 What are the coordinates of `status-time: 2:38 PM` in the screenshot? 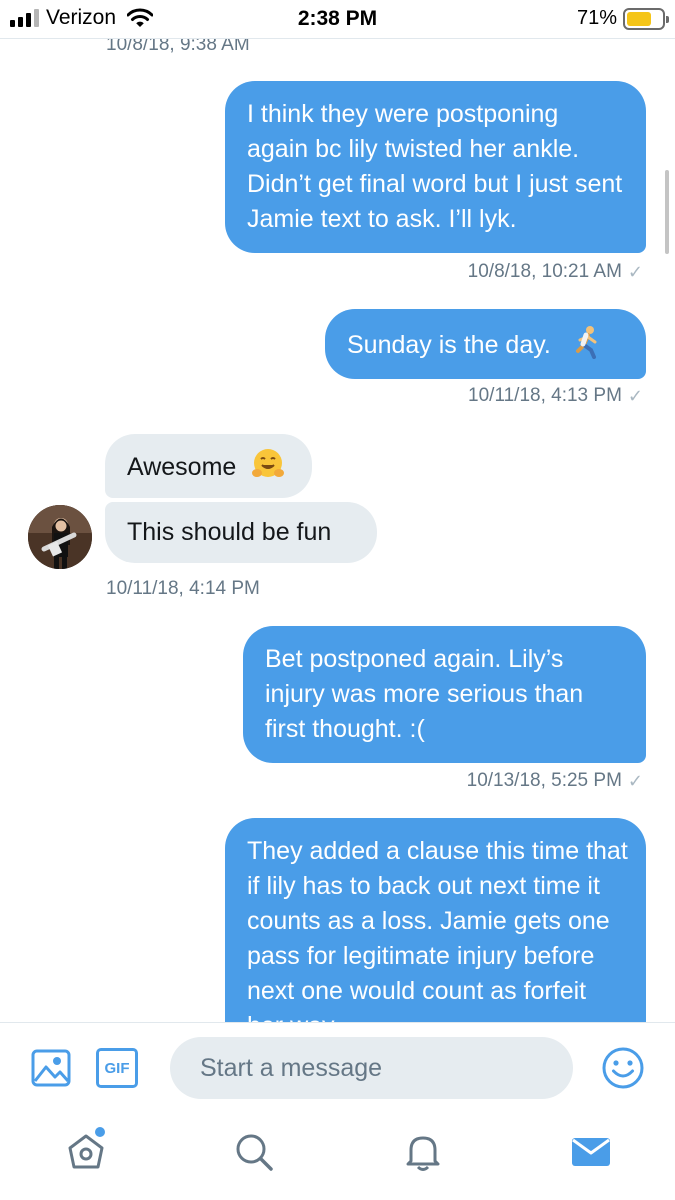 It's located at (337, 18).